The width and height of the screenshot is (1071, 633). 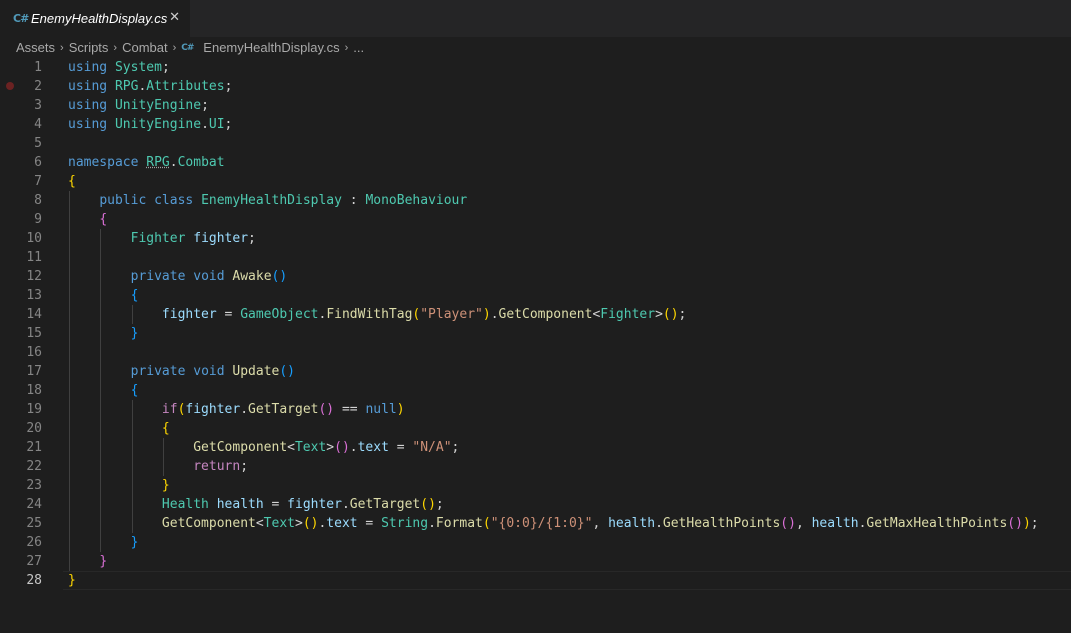 I want to click on code-text: Health health = fighter.GetTarget();, so click(x=256, y=504).